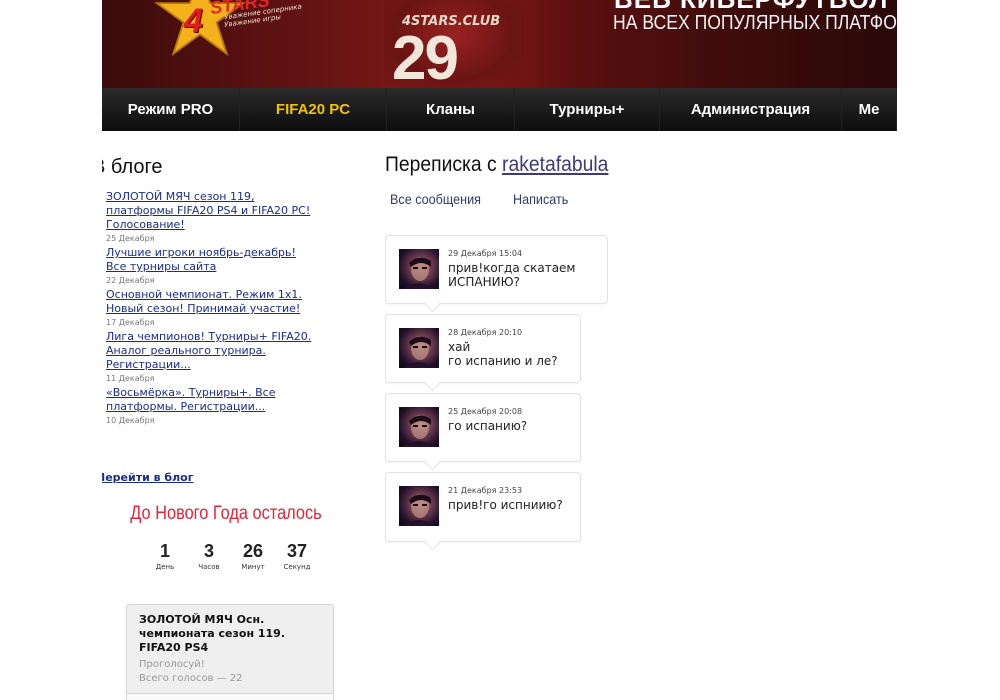 The height and width of the screenshot is (700, 1000). I want to click on nav-item-pro-mode: Режим PRO, so click(171, 109).